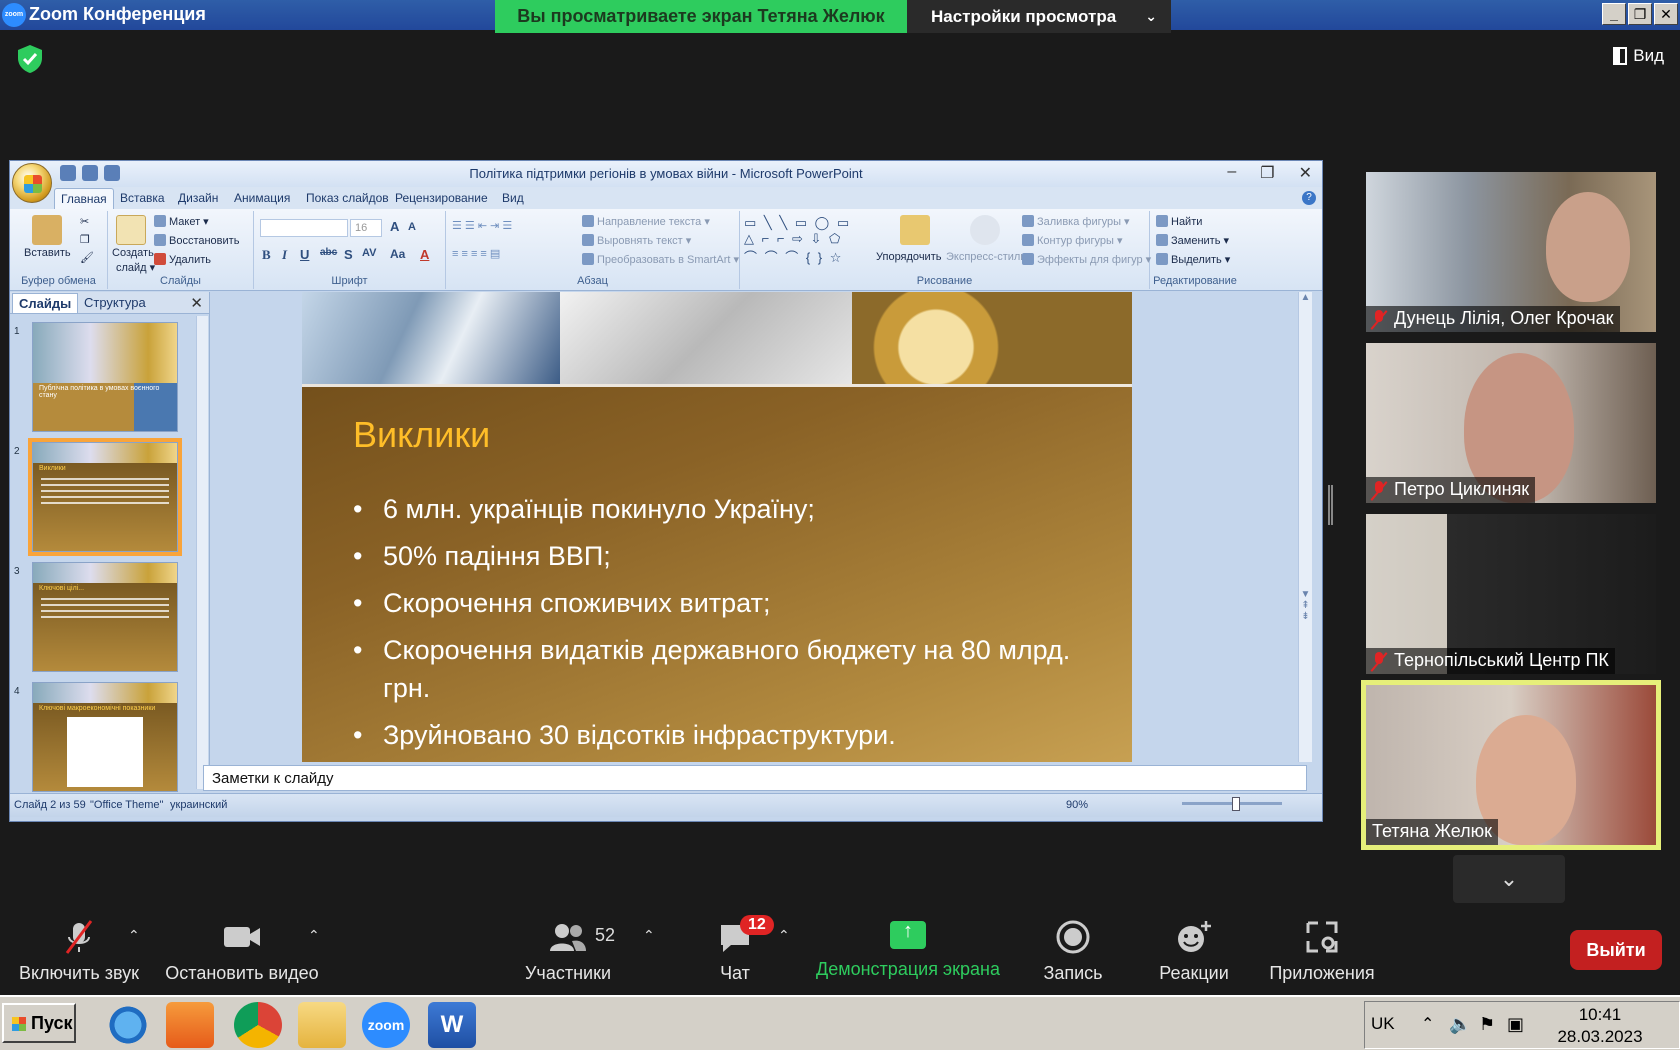 The width and height of the screenshot is (1680, 1050). I want to click on slide-title: Виклики, so click(421, 435).